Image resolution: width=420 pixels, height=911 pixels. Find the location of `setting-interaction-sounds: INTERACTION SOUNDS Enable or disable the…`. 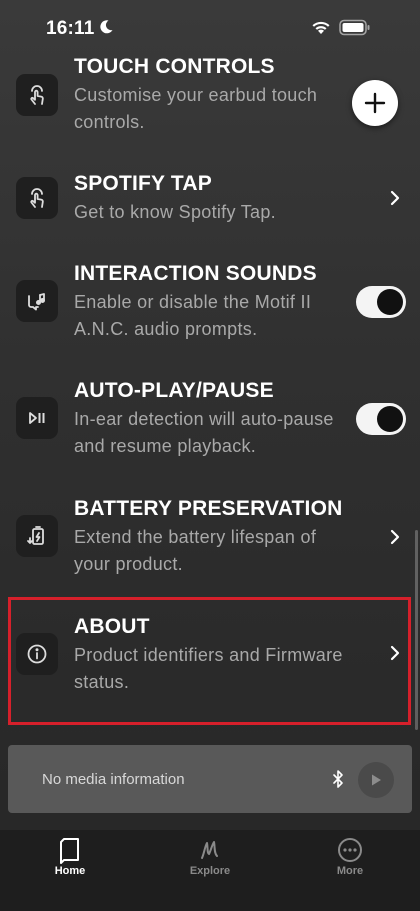

setting-interaction-sounds: INTERACTION SOUNDS Enable or disable the… is located at coordinates (210, 303).